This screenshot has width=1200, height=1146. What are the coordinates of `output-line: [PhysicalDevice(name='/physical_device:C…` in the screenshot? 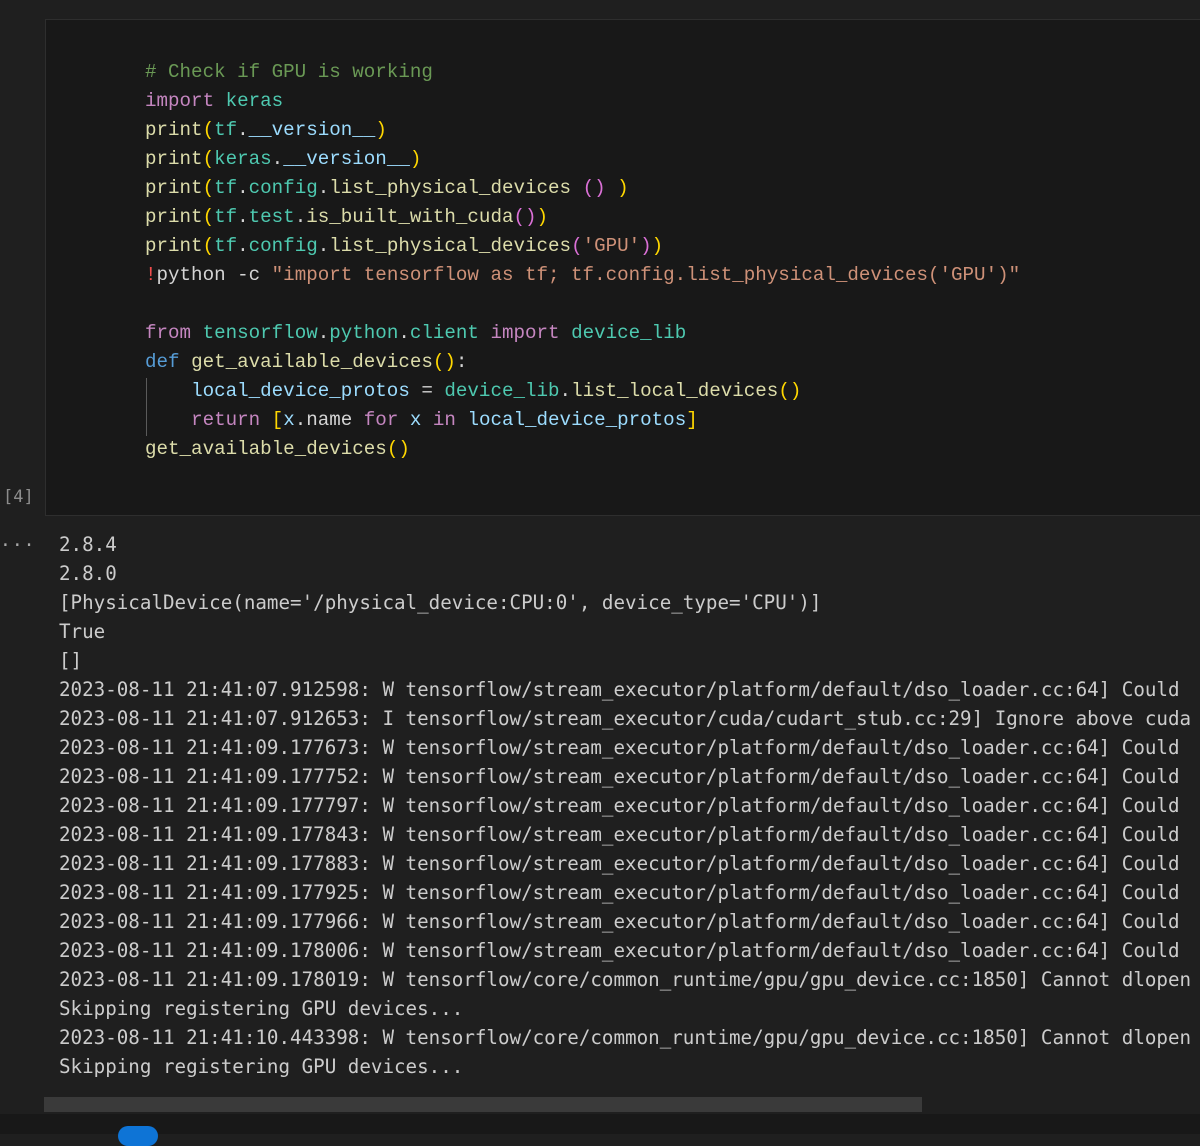 It's located at (440, 602).